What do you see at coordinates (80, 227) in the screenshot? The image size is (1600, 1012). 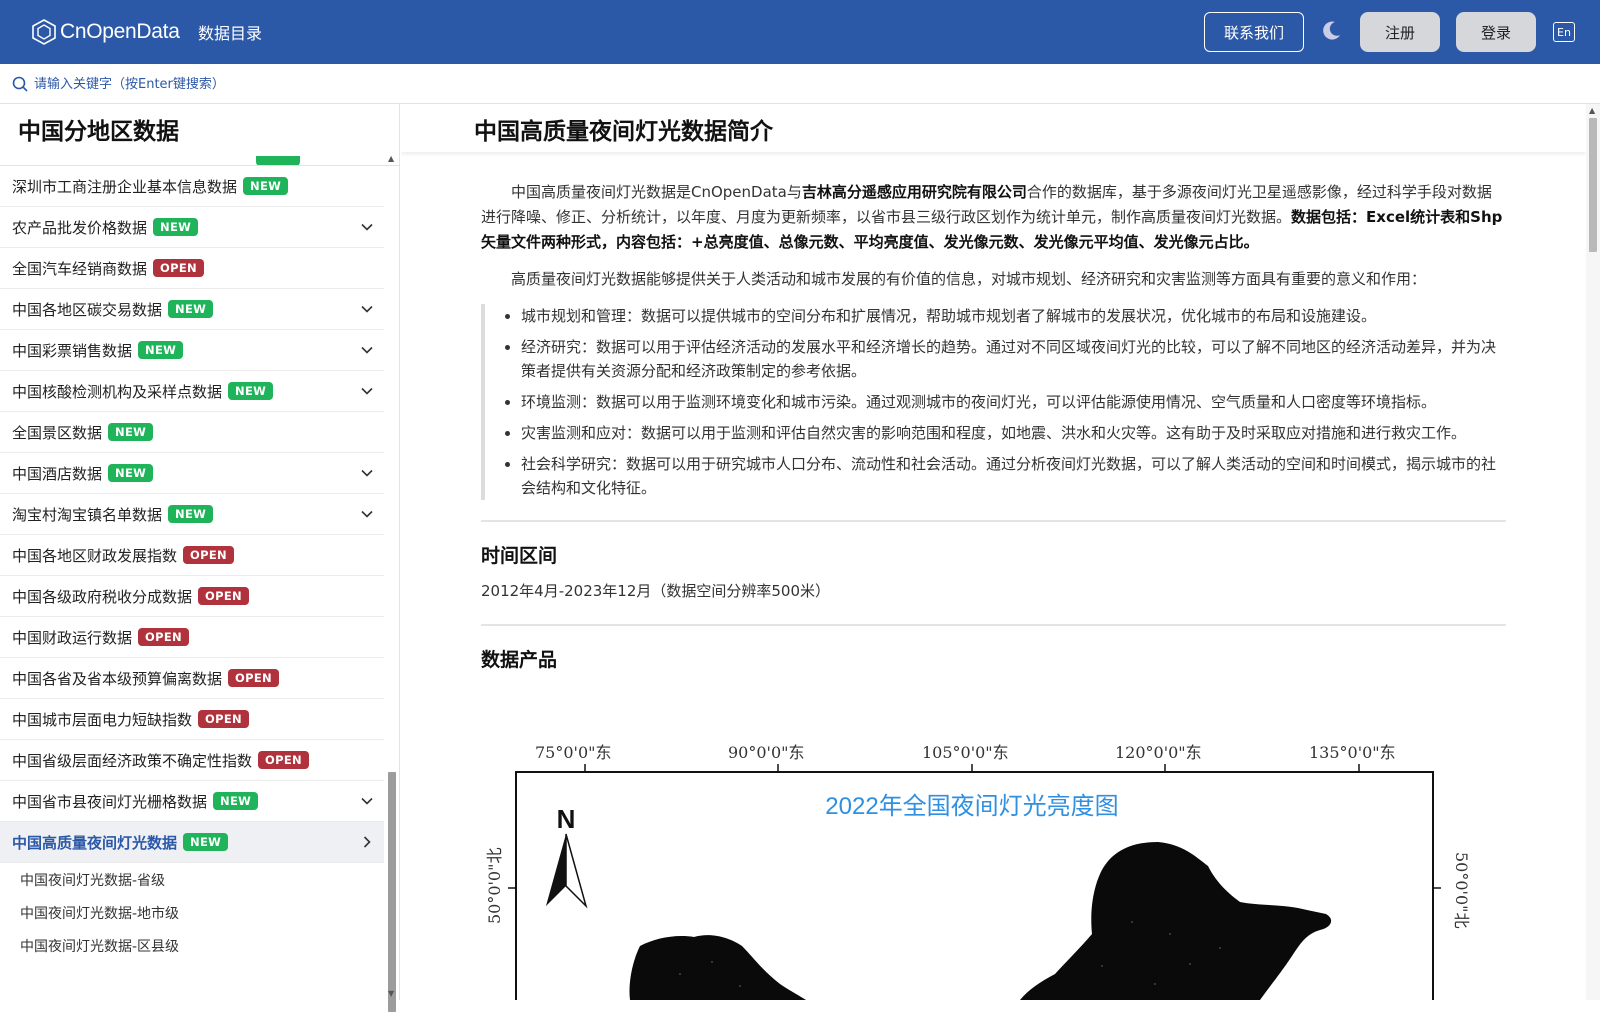 I see `sidebar-item-label: 农产品批发价格数据` at bounding box center [80, 227].